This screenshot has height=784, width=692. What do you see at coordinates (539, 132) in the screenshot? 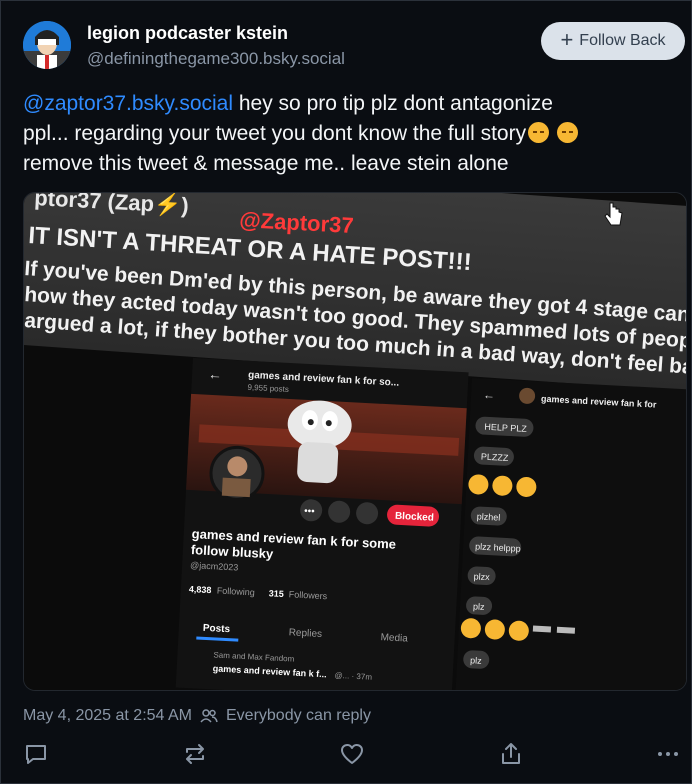
I see `pensive-emoji-icon` at bounding box center [539, 132].